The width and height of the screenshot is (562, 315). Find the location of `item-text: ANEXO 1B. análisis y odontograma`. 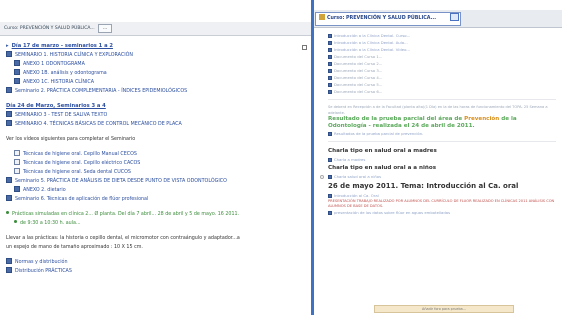

item-text: ANEXO 1B. análisis y odontograma is located at coordinates (65, 73).